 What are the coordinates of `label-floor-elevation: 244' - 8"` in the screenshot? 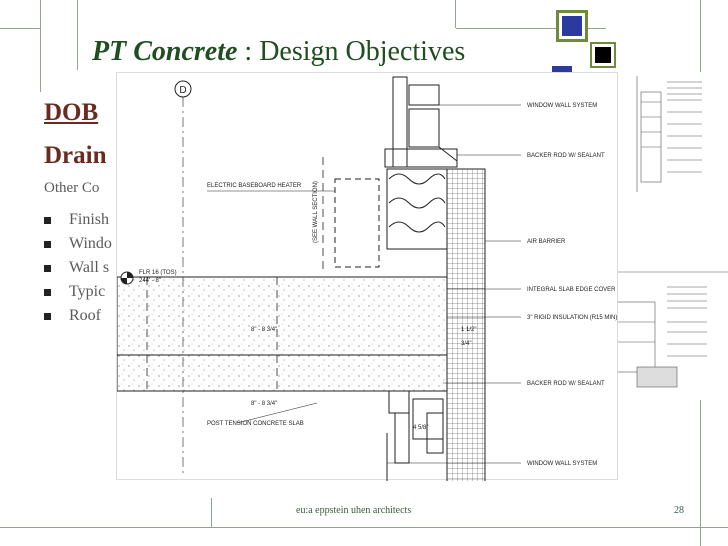 It's located at (150, 281).